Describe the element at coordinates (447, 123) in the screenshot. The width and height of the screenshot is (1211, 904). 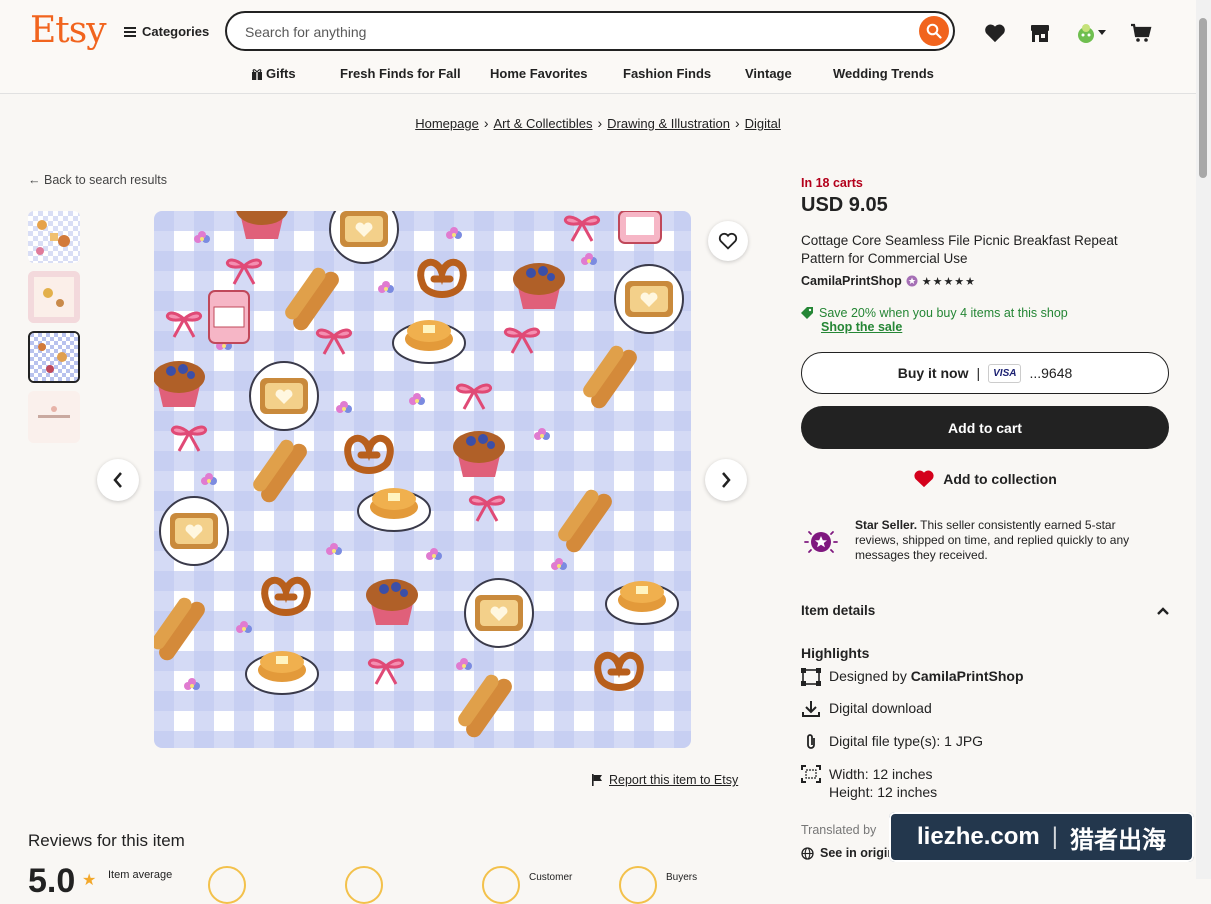
I see `breadcrumb-homepage: Homepage` at that location.